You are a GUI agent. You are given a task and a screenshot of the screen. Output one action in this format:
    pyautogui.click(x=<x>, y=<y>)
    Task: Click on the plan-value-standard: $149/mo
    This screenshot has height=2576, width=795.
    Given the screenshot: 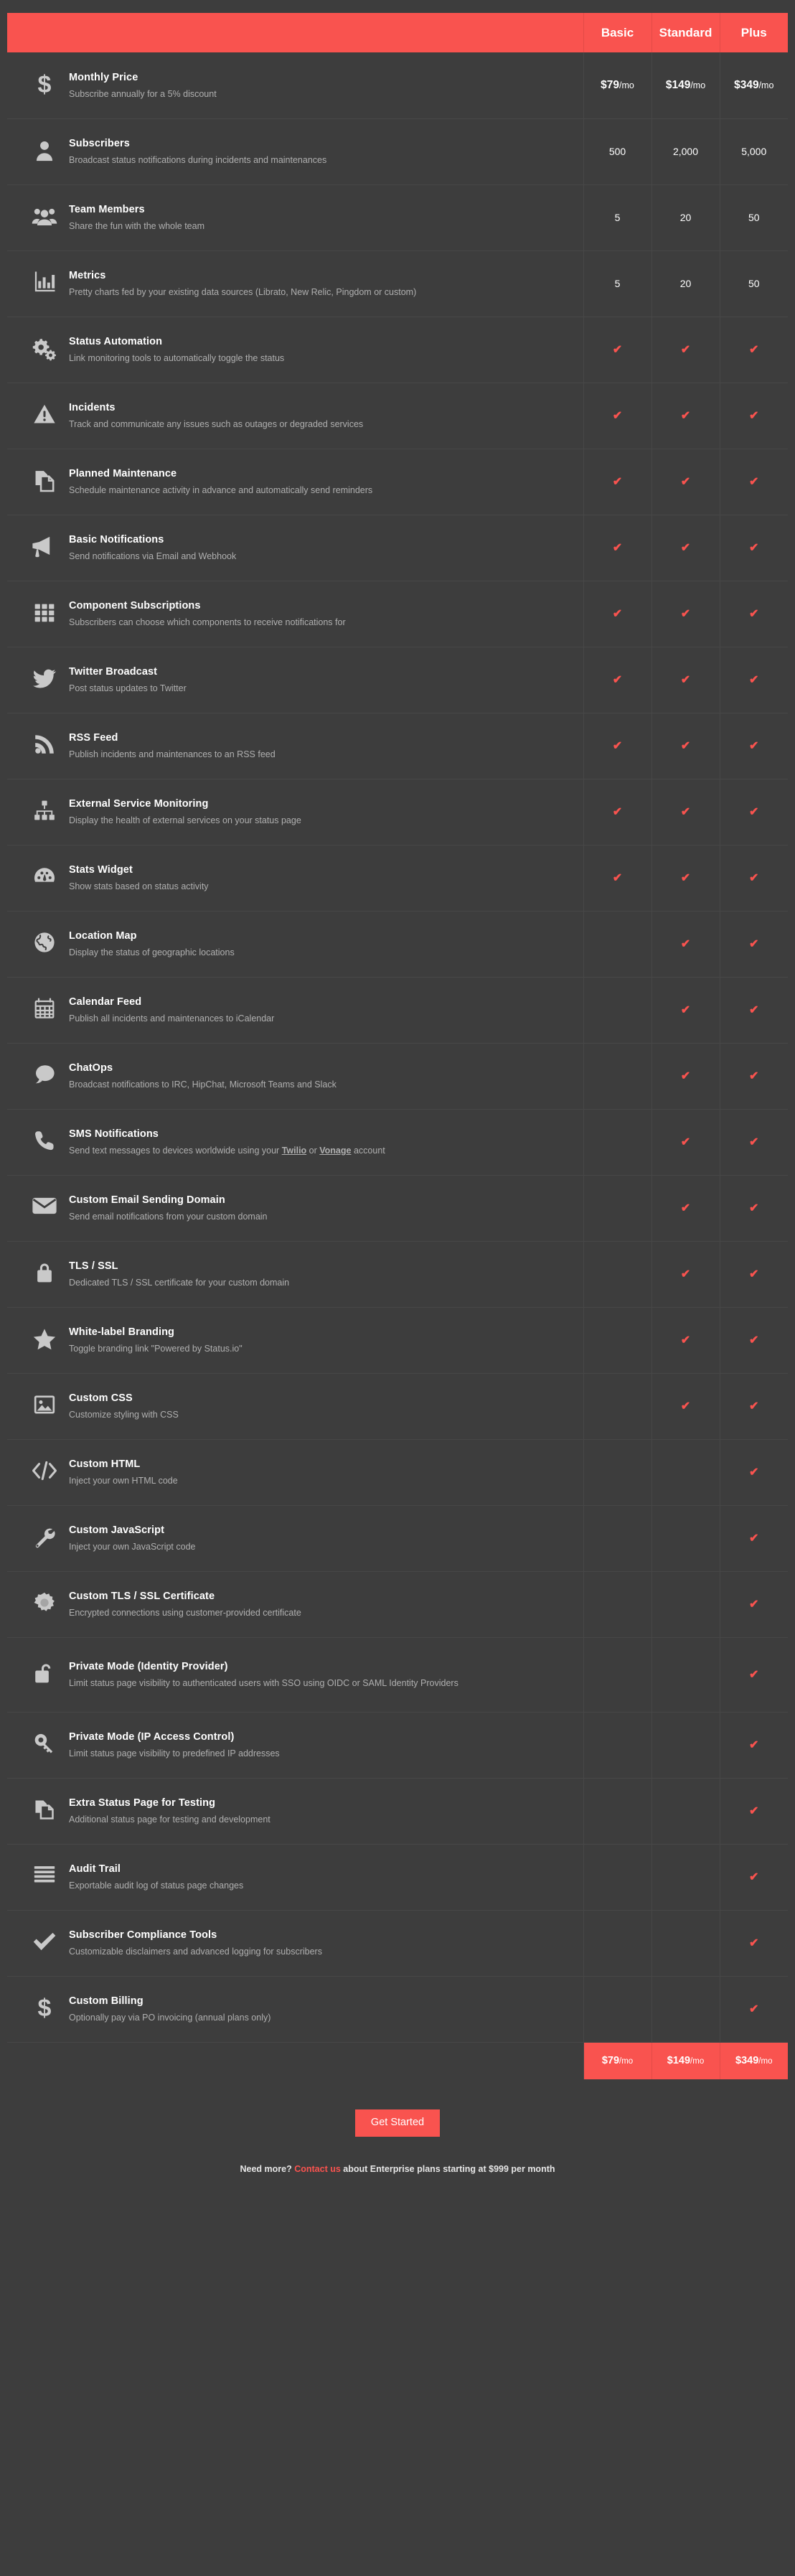 What is the action you would take?
    pyautogui.click(x=685, y=86)
    